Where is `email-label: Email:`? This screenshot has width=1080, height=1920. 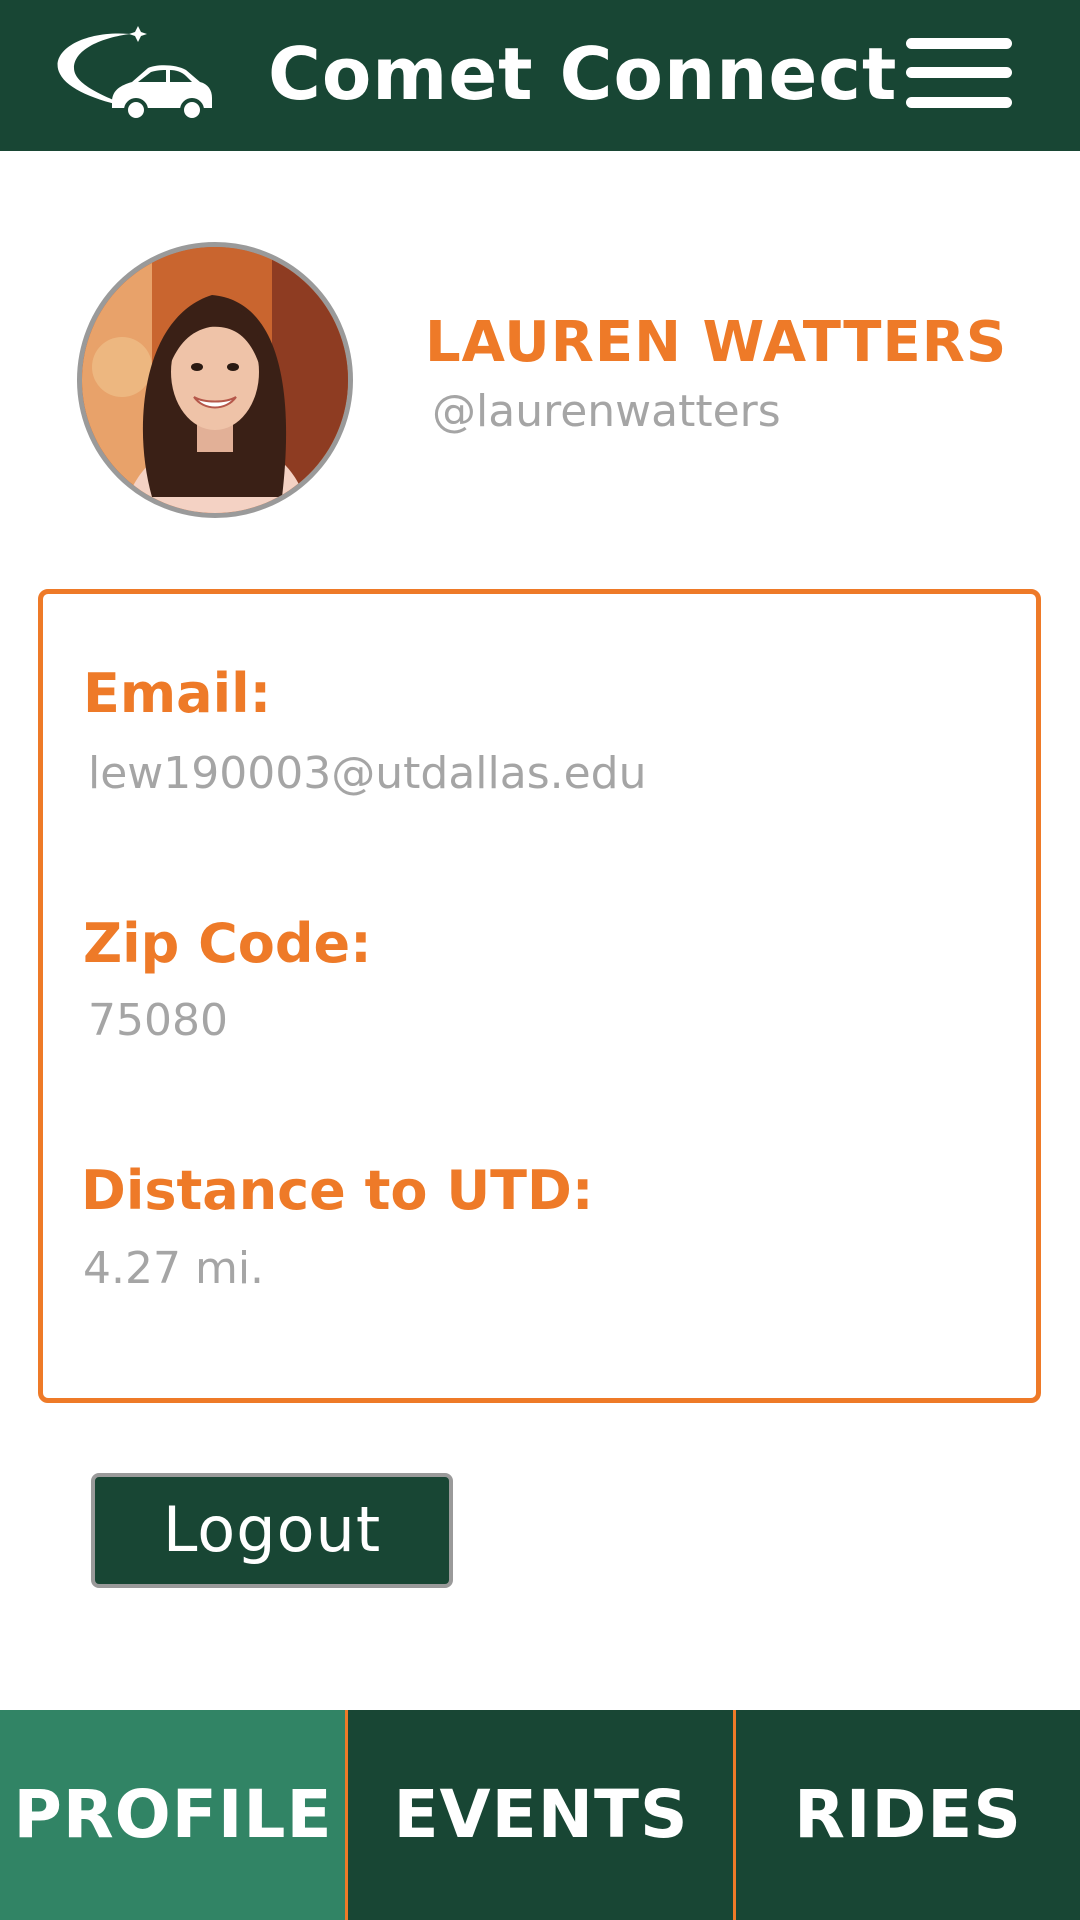
email-label: Email: is located at coordinates (177, 693).